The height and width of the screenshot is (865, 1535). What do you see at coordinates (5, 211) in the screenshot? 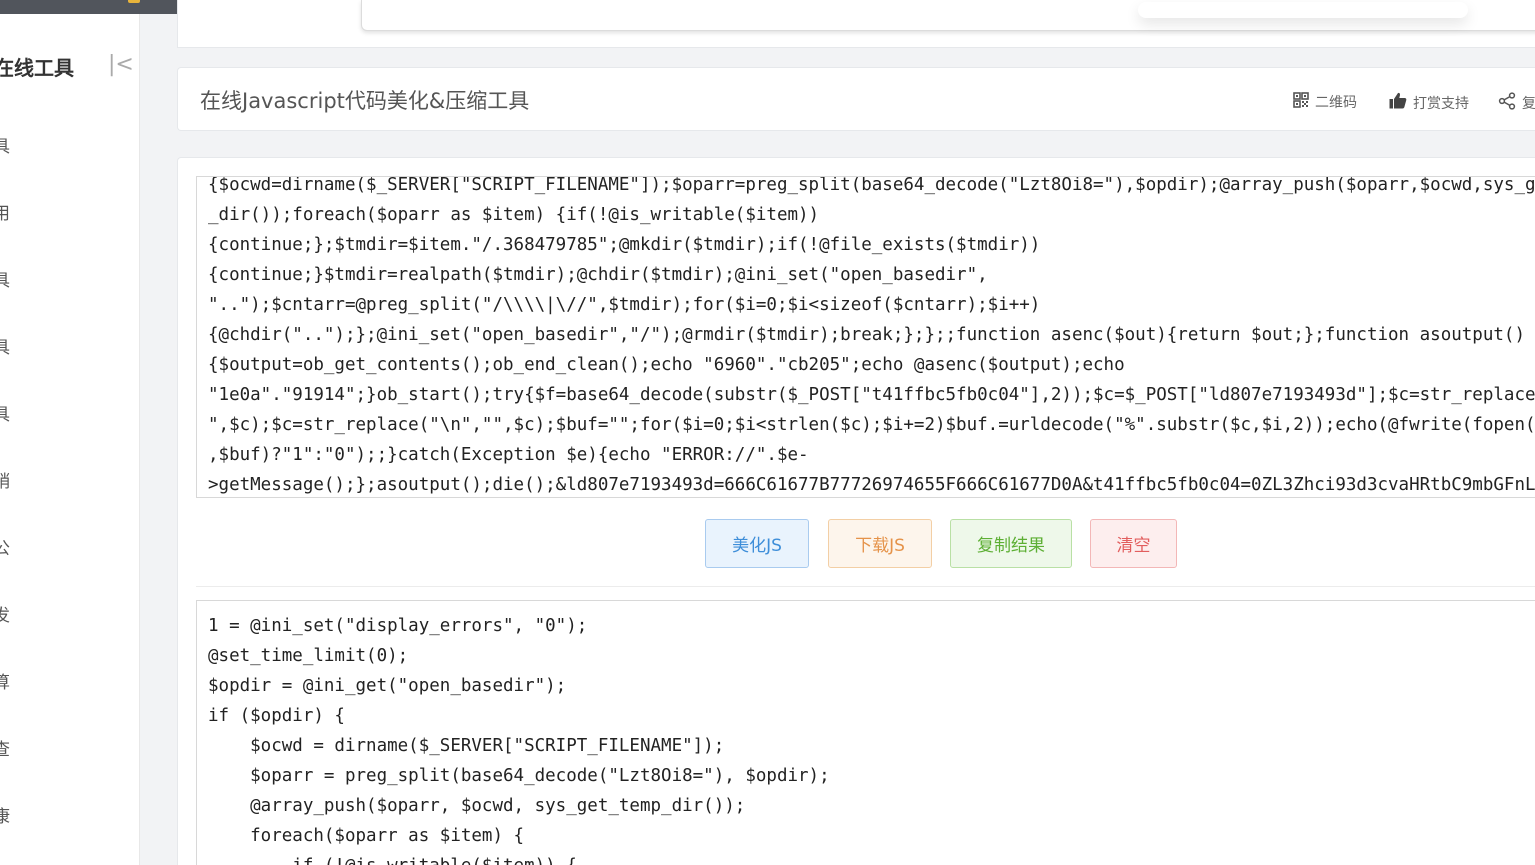
I see `sidebar-item: 用` at bounding box center [5, 211].